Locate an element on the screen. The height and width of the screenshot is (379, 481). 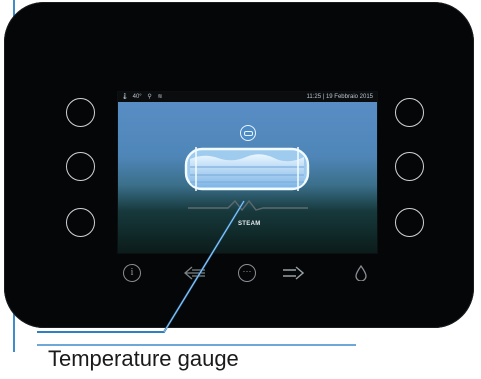
left-button-middle is located at coordinates (80, 166).